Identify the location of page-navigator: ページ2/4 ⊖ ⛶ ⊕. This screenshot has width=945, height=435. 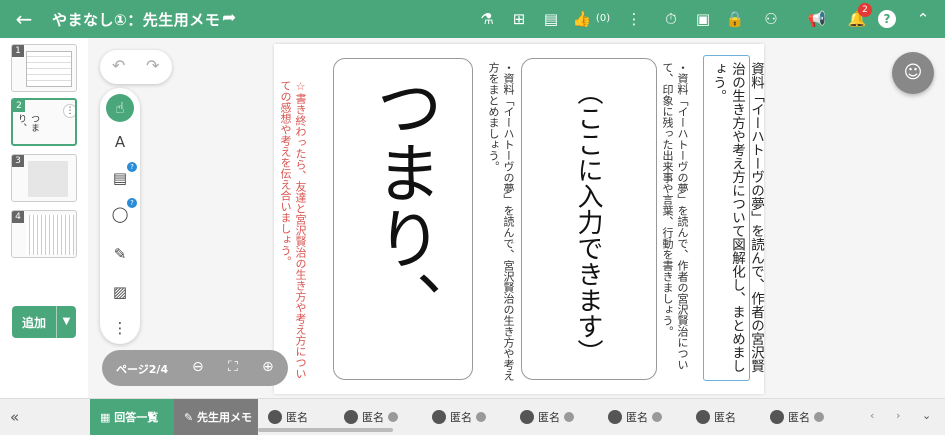
(195, 368).